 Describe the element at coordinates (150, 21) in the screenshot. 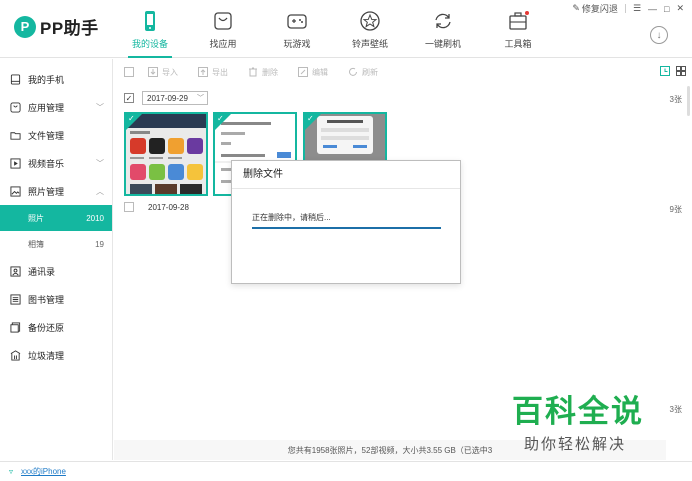

I see `phone-icon` at that location.